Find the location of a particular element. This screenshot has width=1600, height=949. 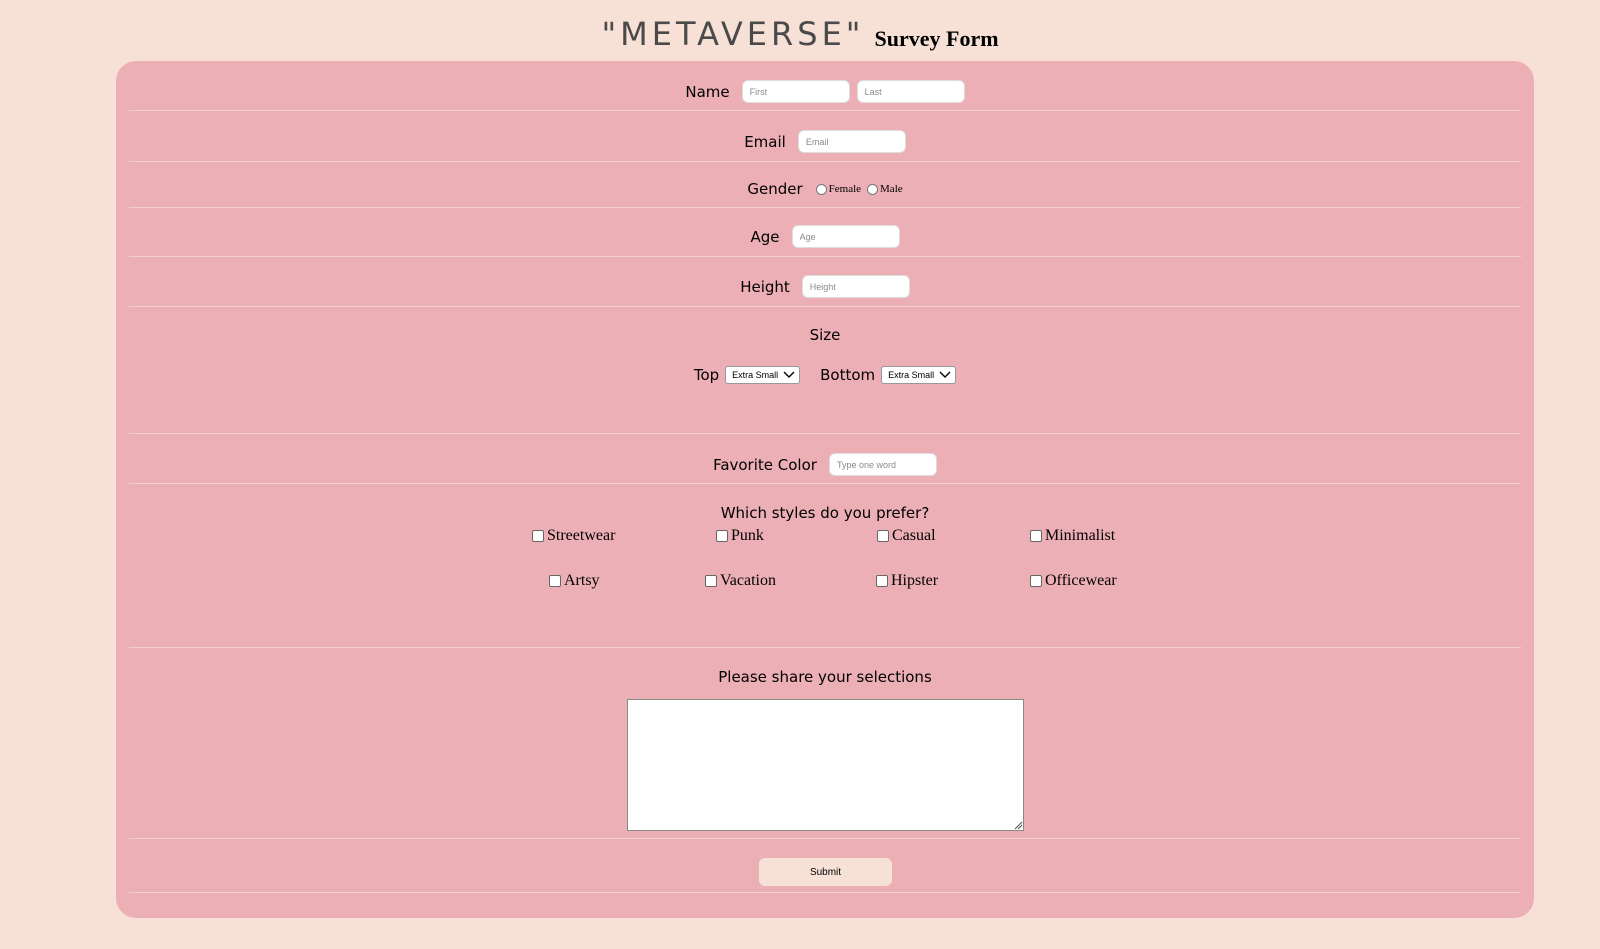

style-option-vacation: Vacation is located at coordinates (740, 581).